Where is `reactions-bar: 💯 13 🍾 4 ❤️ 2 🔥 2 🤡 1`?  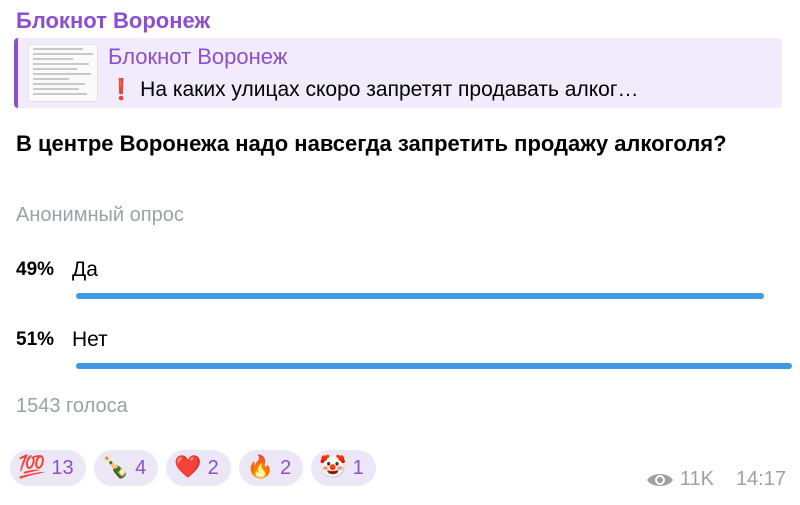 reactions-bar: 💯 13 🍾 4 ❤️ 2 🔥 2 🤡 1 is located at coordinates (193, 468).